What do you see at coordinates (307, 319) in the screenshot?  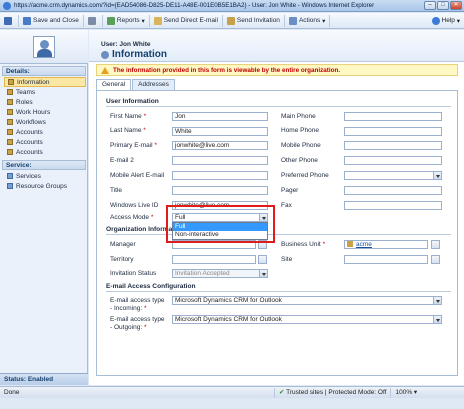 I see `outgoing-select: Microsoft Dynamics CRM for Outlook` at bounding box center [307, 319].